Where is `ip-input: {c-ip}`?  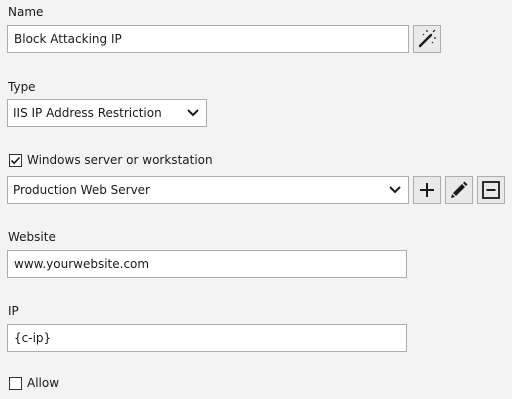
ip-input: {c-ip} is located at coordinates (207, 338).